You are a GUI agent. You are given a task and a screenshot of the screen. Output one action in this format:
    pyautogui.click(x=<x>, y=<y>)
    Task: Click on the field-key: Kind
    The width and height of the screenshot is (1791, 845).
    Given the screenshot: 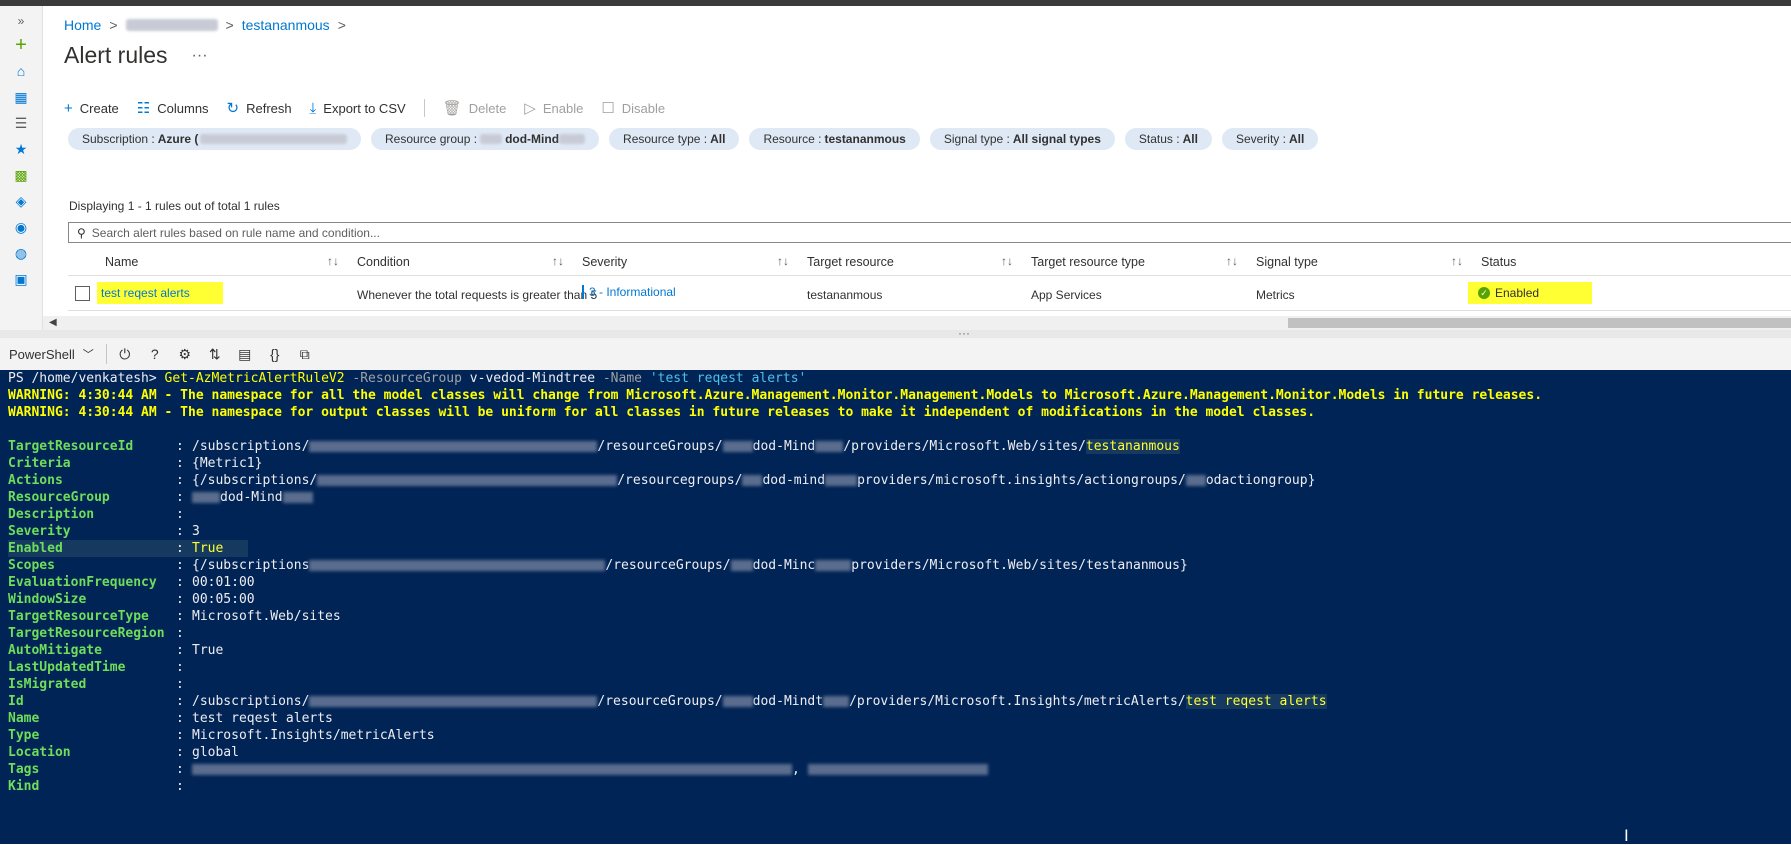 What is the action you would take?
    pyautogui.click(x=24, y=786)
    